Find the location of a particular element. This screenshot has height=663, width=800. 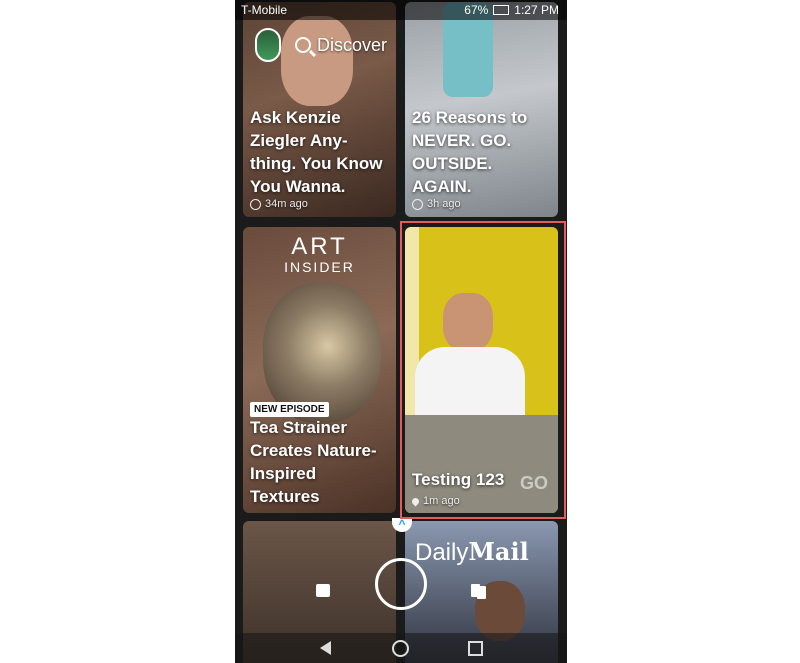

art-insider-logo: ART INSIDER is located at coordinates (319, 254).